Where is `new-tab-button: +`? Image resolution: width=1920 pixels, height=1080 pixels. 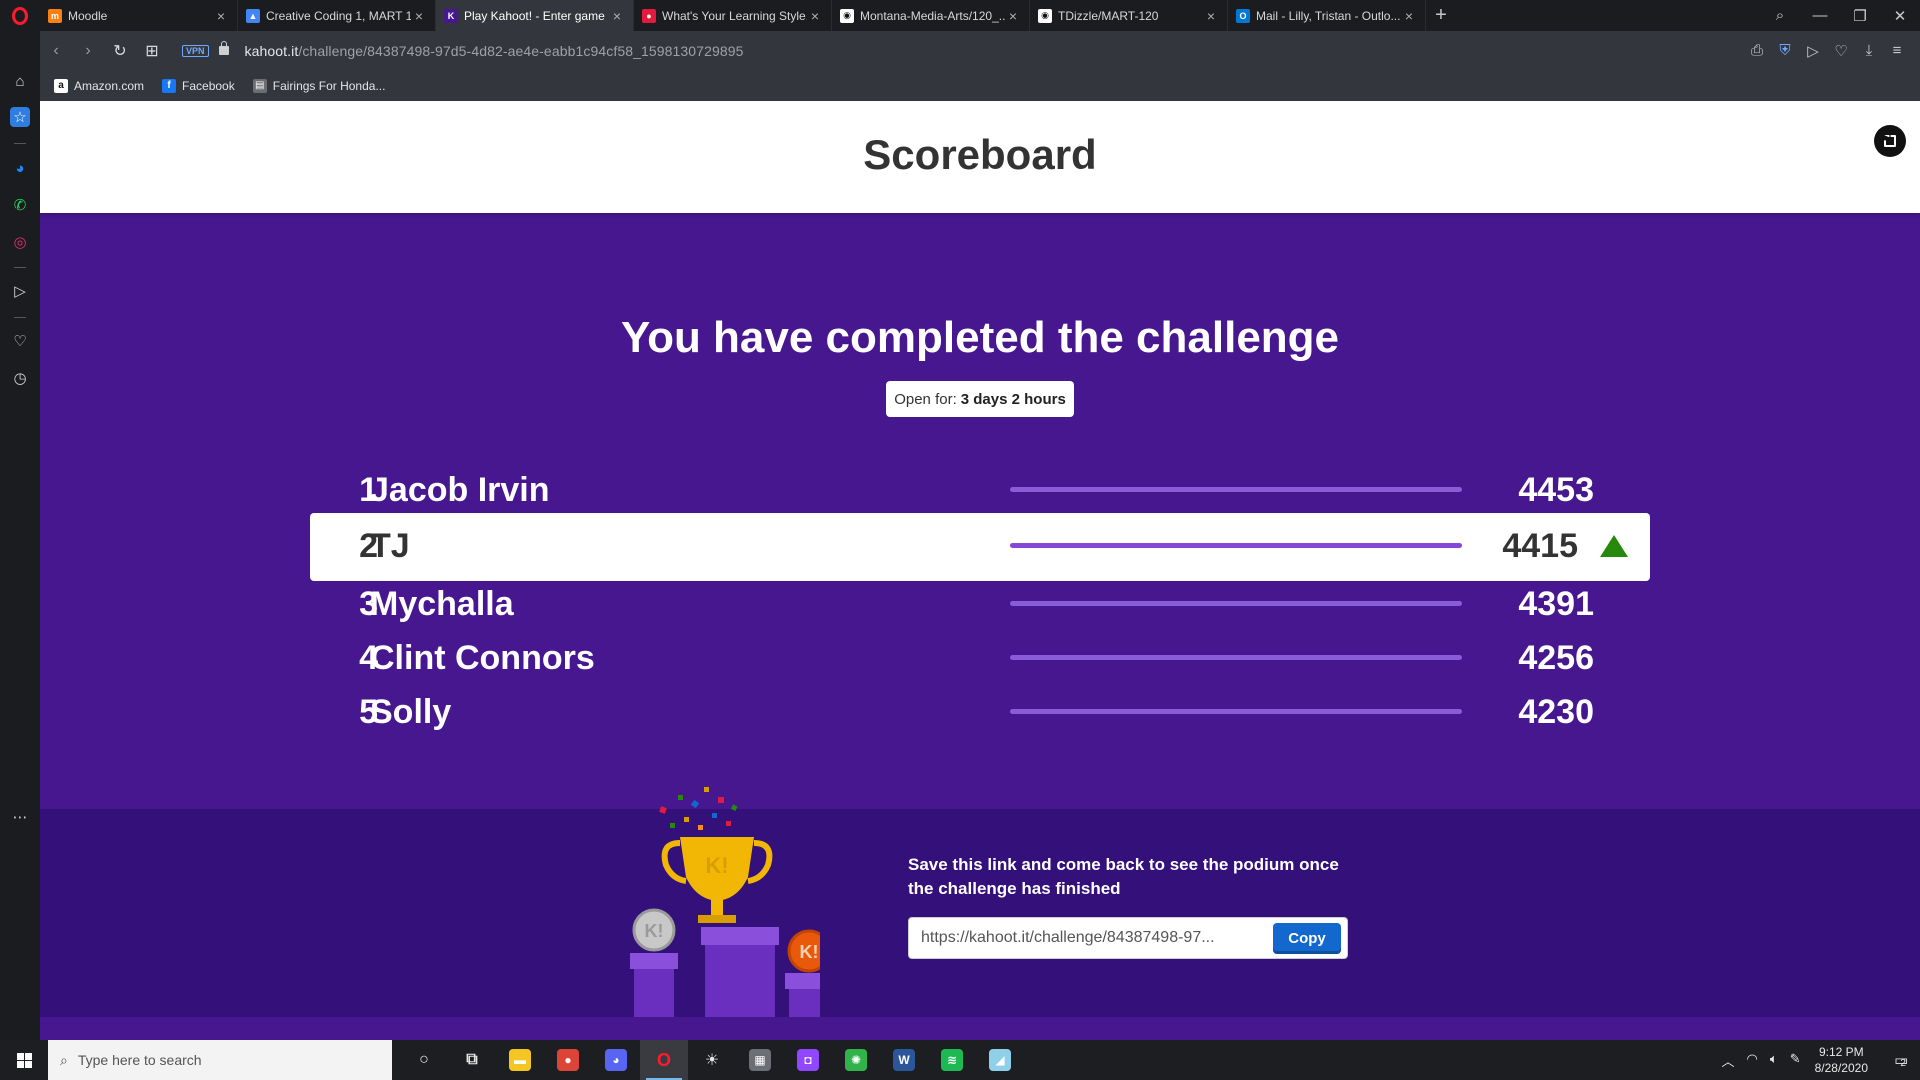 new-tab-button: + is located at coordinates (1441, 15).